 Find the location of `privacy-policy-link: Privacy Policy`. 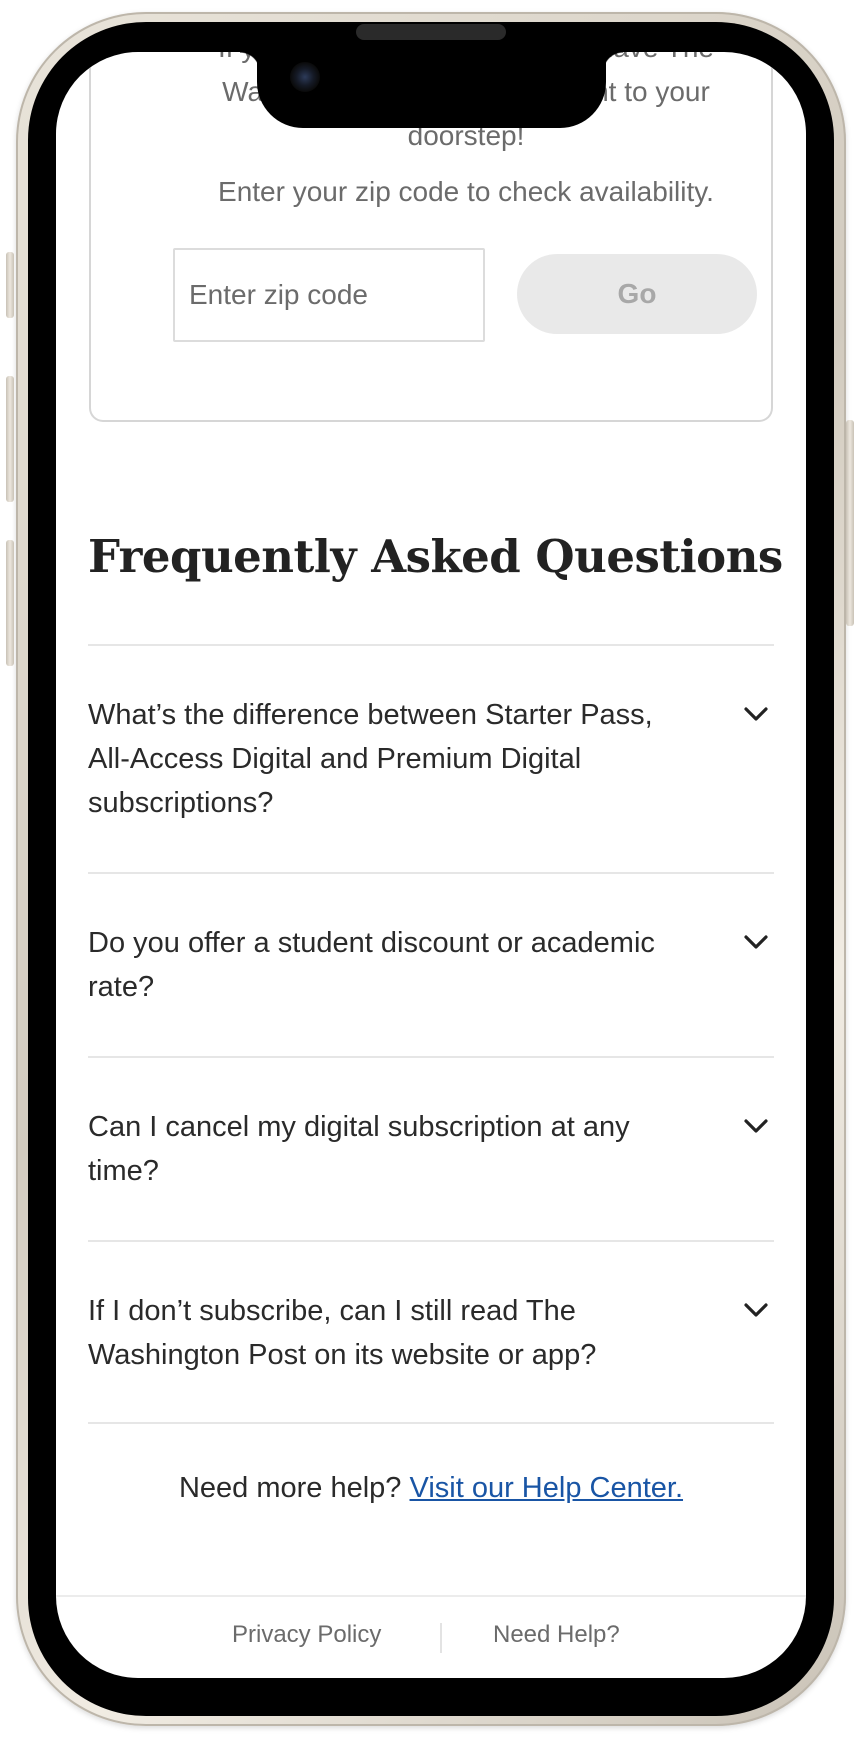

privacy-policy-link: Privacy Policy is located at coordinates (306, 1635).